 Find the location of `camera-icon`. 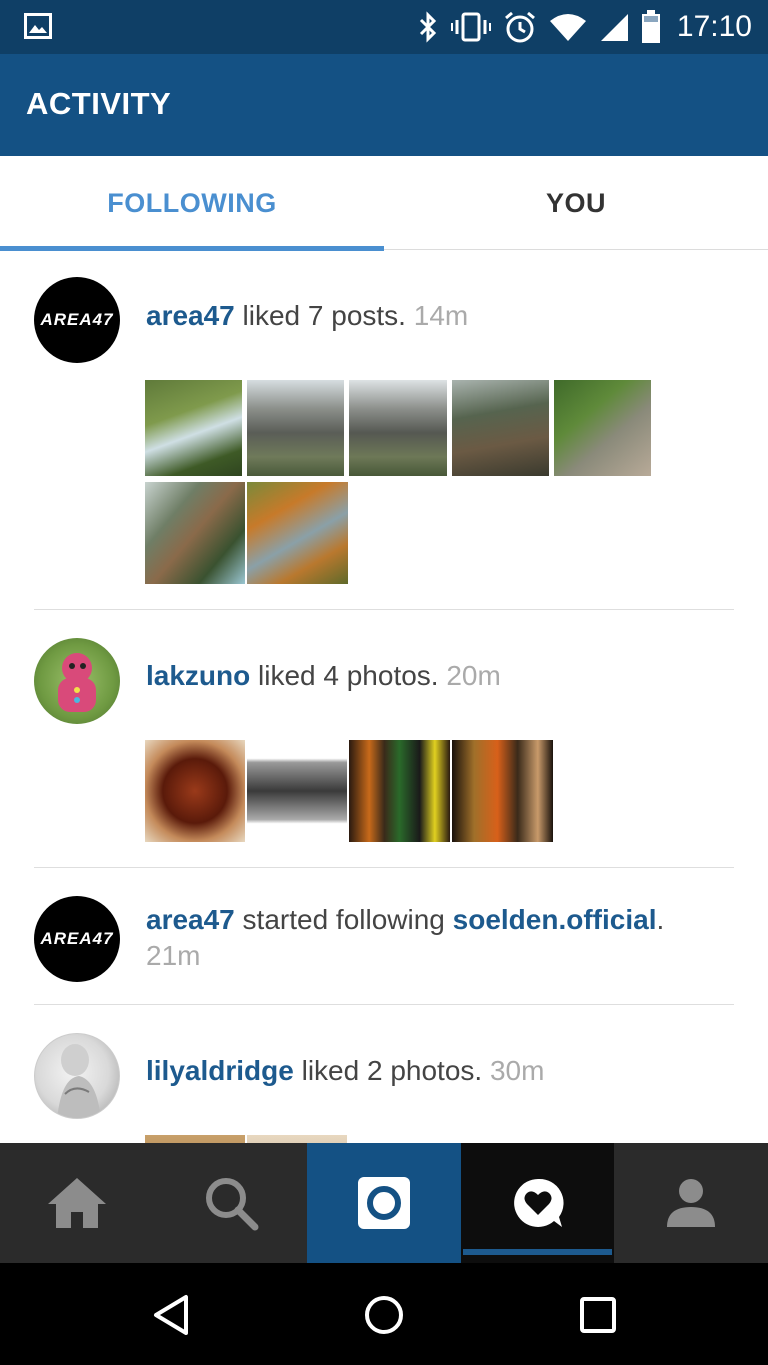

camera-icon is located at coordinates (384, 1203).